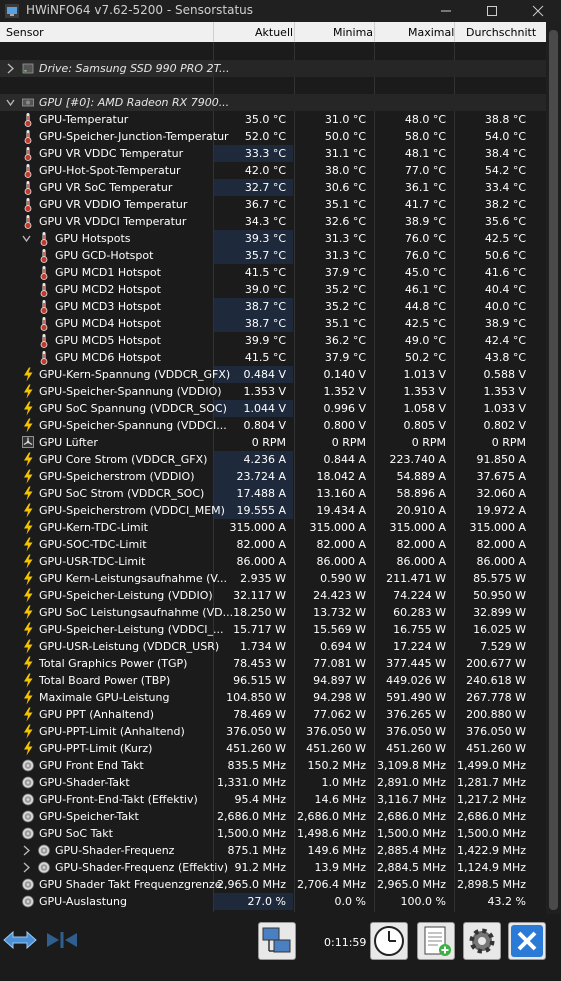 This screenshot has height=981, width=561. Describe the element at coordinates (505, 323) in the screenshot. I see `sensor-avg-value: 38.9 °C` at that location.